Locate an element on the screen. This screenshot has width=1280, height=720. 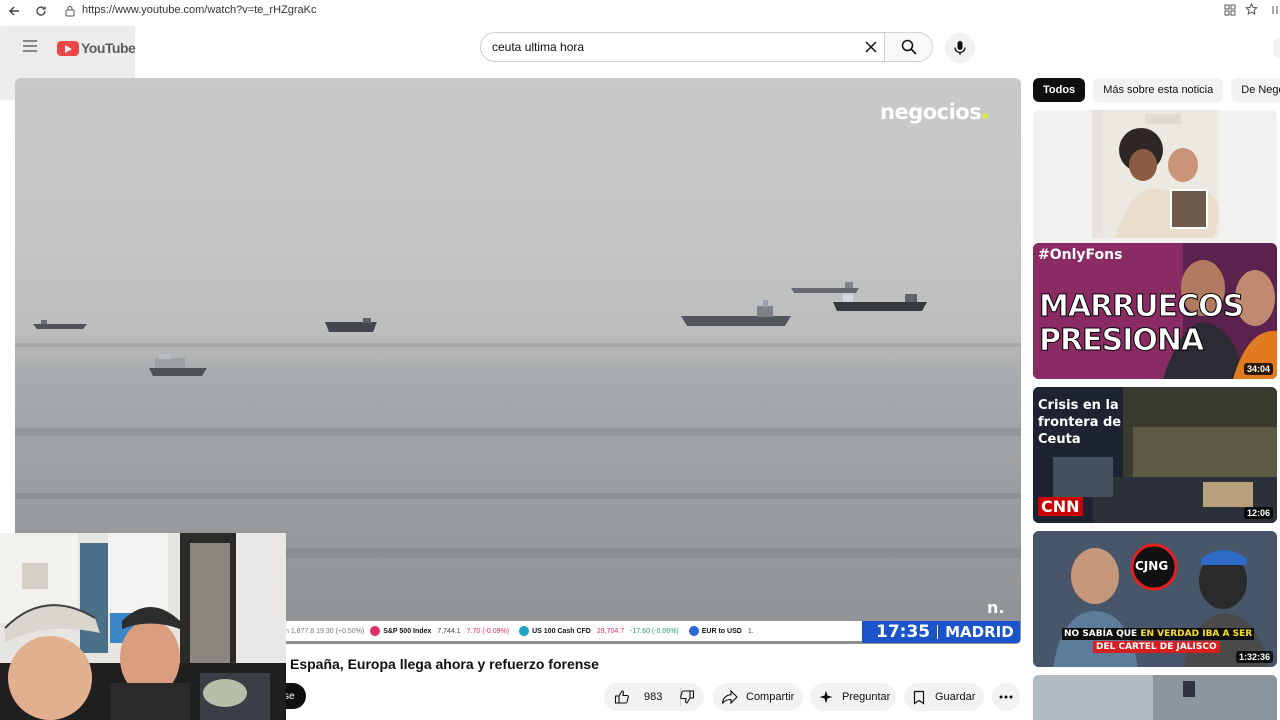
ticker-item: EUR to USD 1. is located at coordinates (724, 631).